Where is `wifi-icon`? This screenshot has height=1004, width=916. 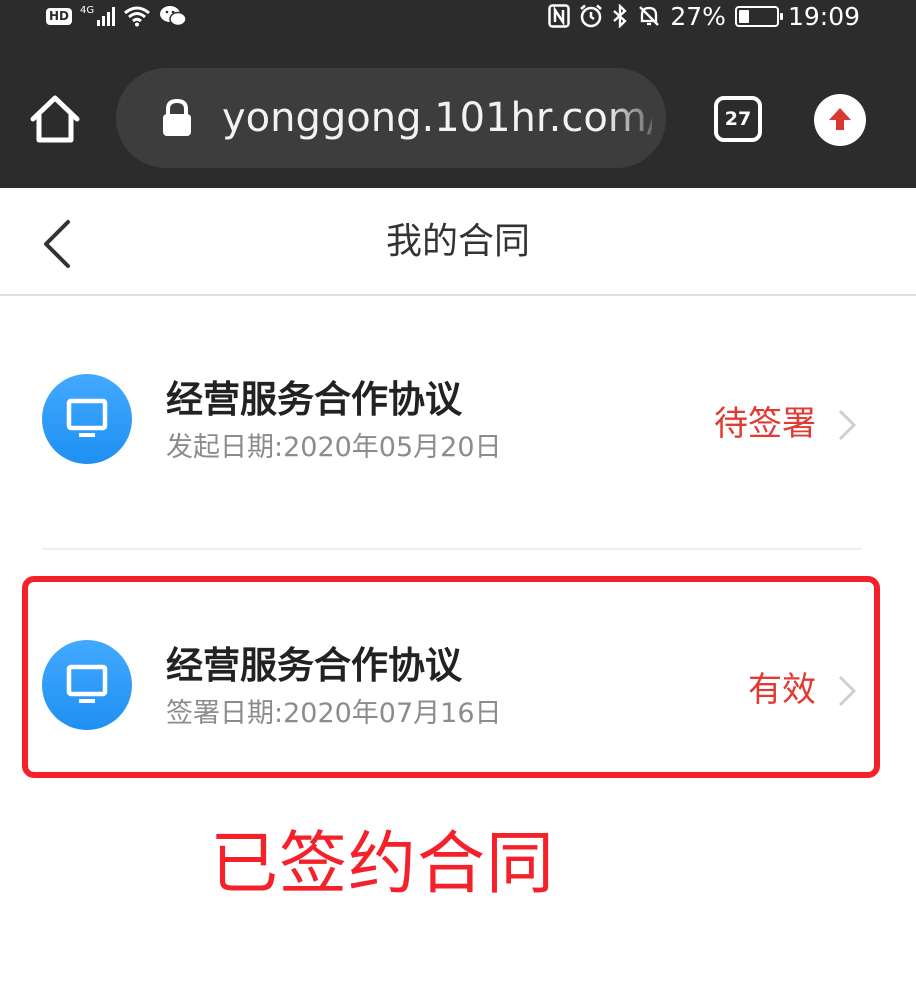
wifi-icon is located at coordinates (137, 16).